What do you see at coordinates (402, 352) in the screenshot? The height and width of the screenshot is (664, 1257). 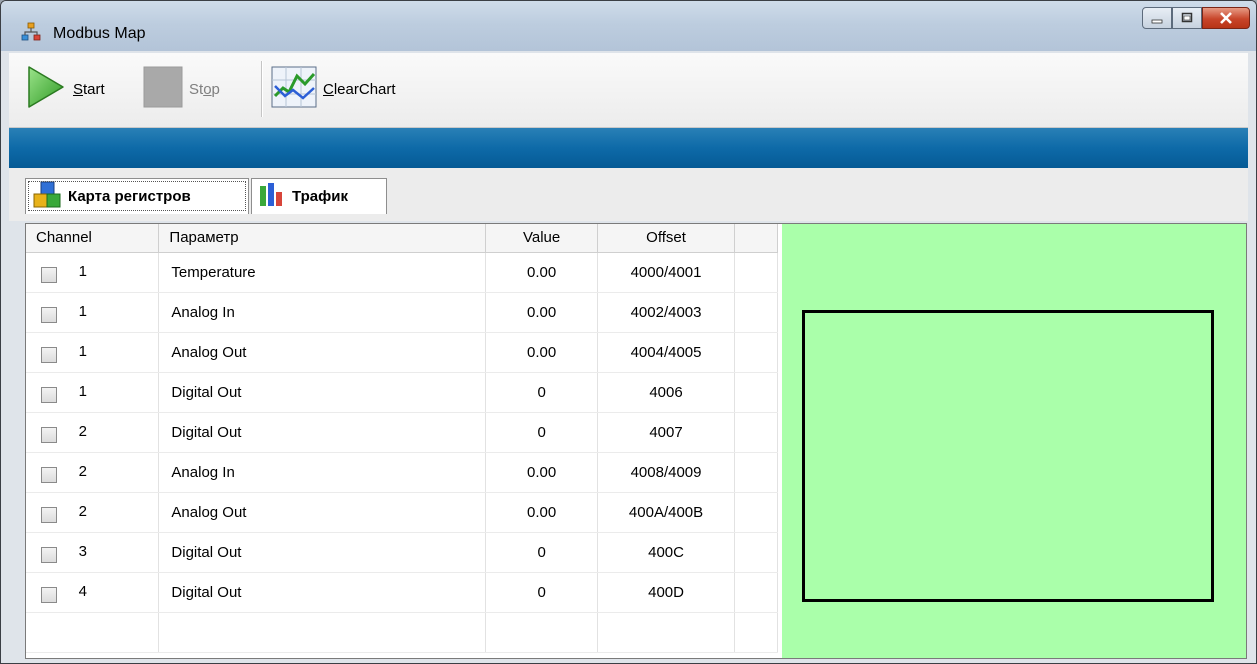 I see `table-row: 1 Analog Out 0.00 4004/4005` at bounding box center [402, 352].